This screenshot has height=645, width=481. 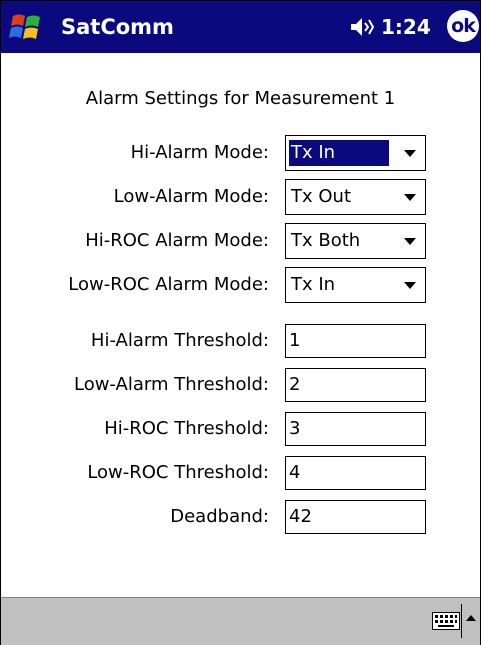 I want to click on hi-alarm-mode-select: Tx In, so click(x=355, y=153).